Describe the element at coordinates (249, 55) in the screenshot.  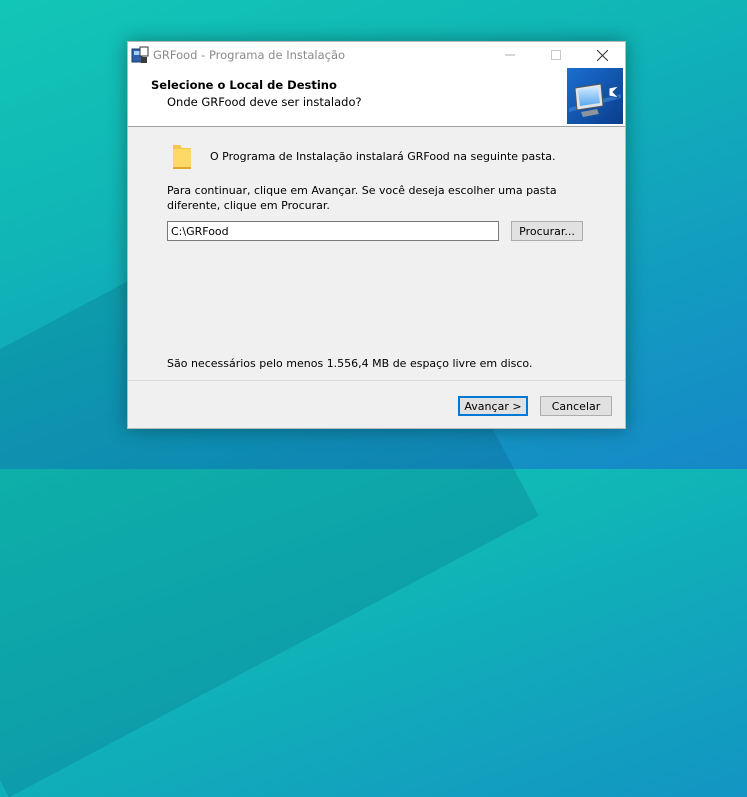
I see `window-title: GRFood - Programa de Instalação` at that location.